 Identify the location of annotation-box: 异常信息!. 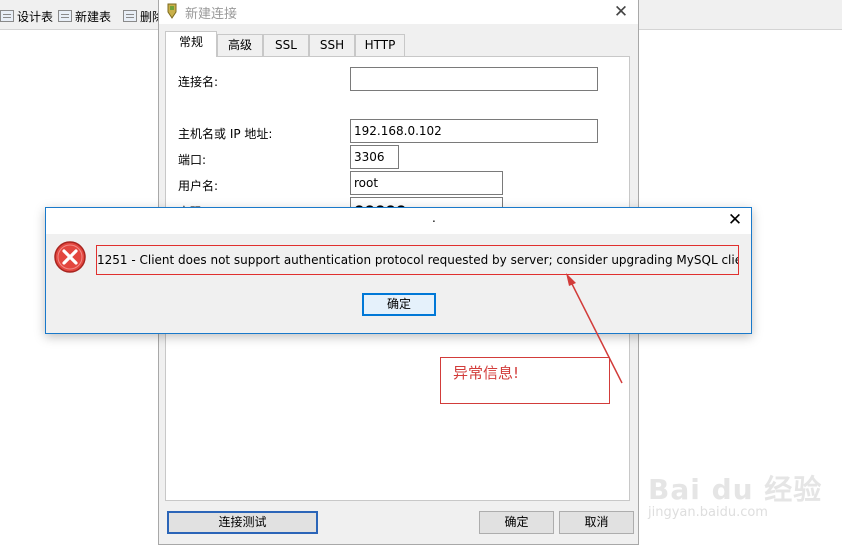
(525, 380).